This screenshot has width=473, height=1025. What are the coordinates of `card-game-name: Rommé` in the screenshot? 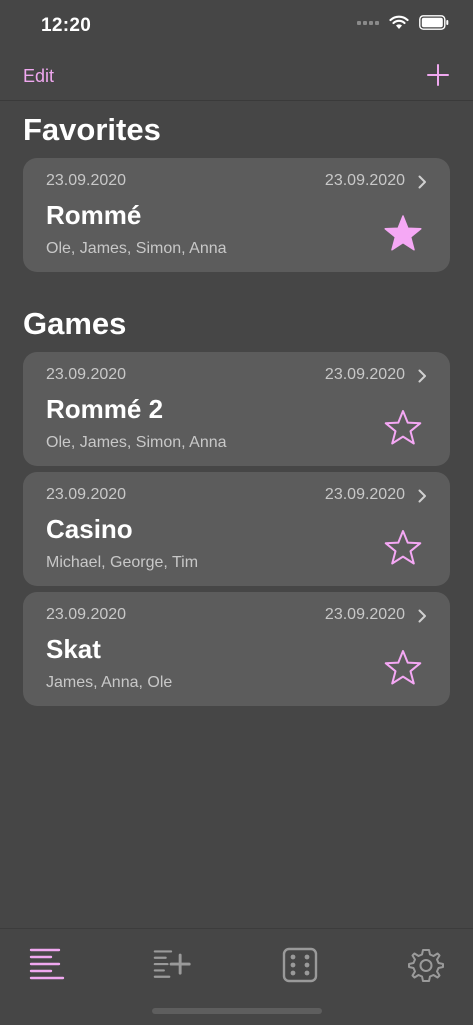 It's located at (94, 215).